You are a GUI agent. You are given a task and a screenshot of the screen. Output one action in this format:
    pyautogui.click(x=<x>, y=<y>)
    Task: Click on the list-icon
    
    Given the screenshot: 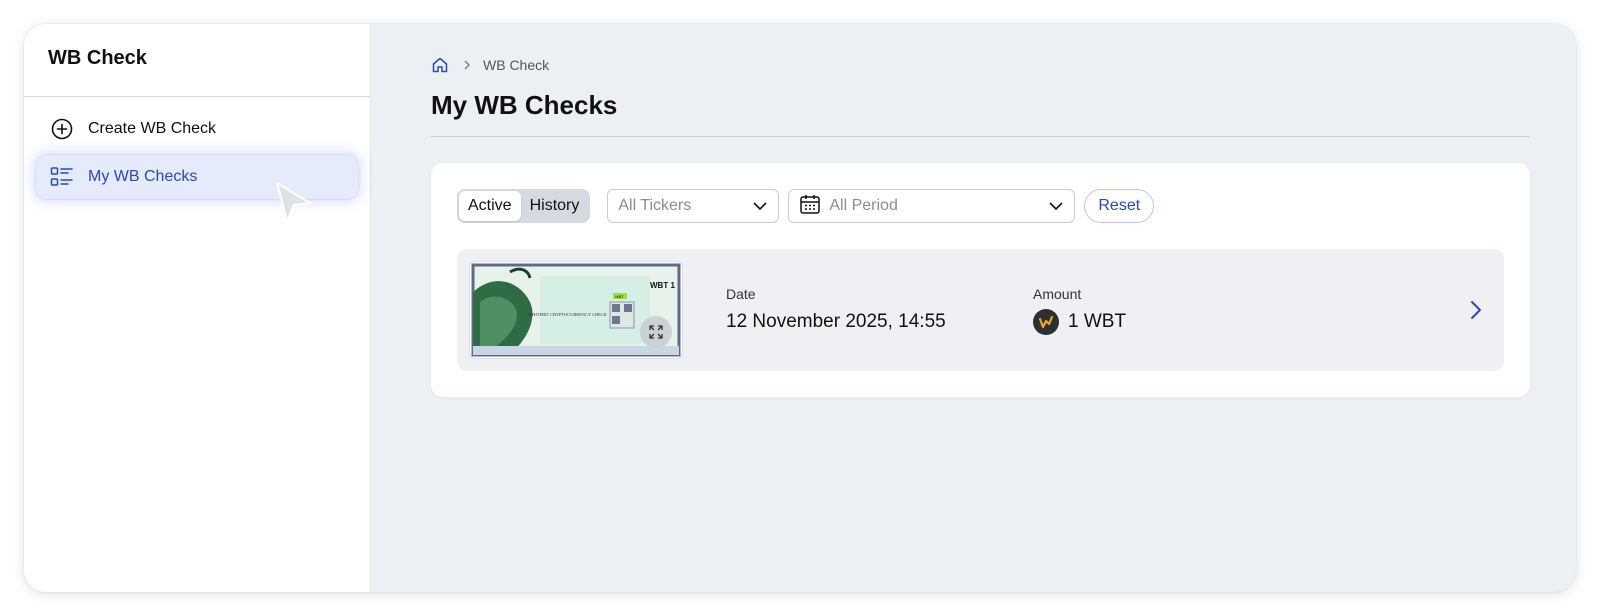 What is the action you would take?
    pyautogui.click(x=62, y=177)
    